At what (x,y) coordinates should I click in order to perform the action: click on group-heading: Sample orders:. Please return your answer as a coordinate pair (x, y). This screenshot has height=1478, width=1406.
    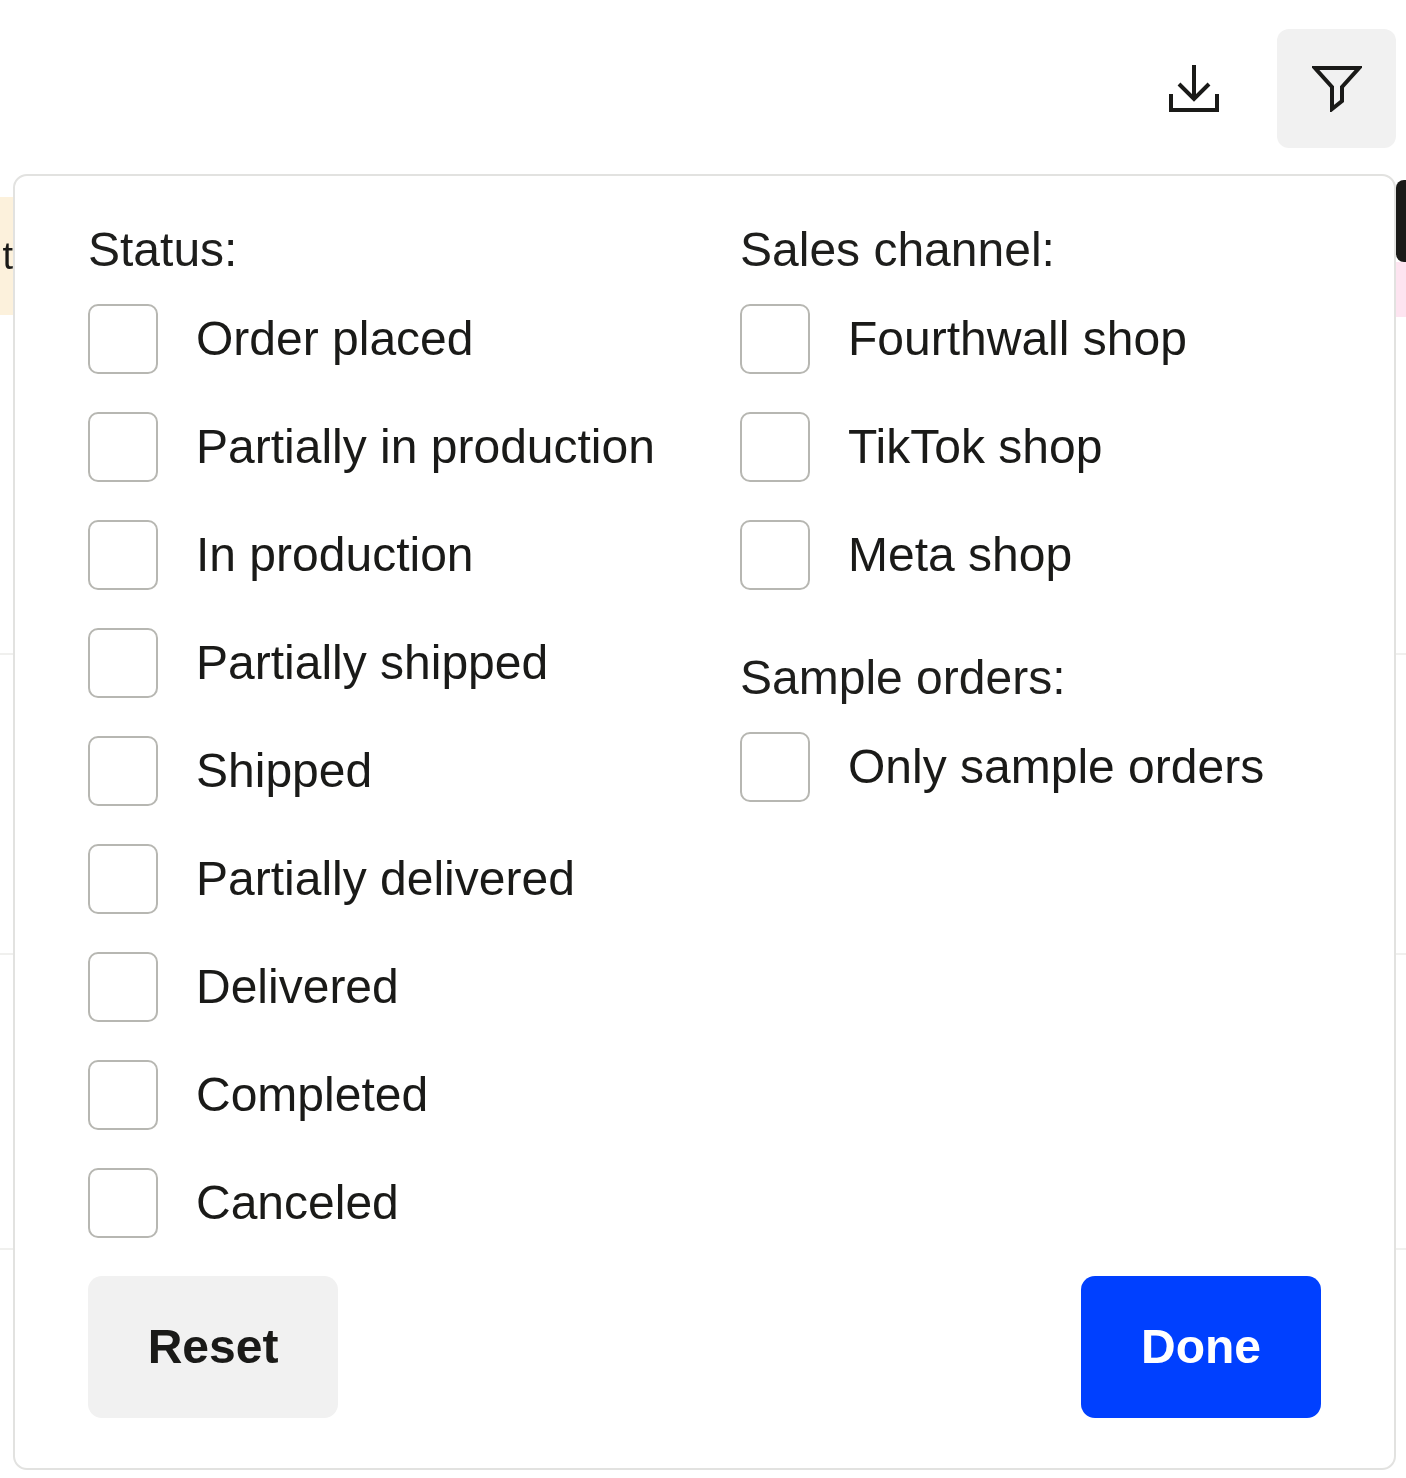
    Looking at the image, I should click on (903, 678).